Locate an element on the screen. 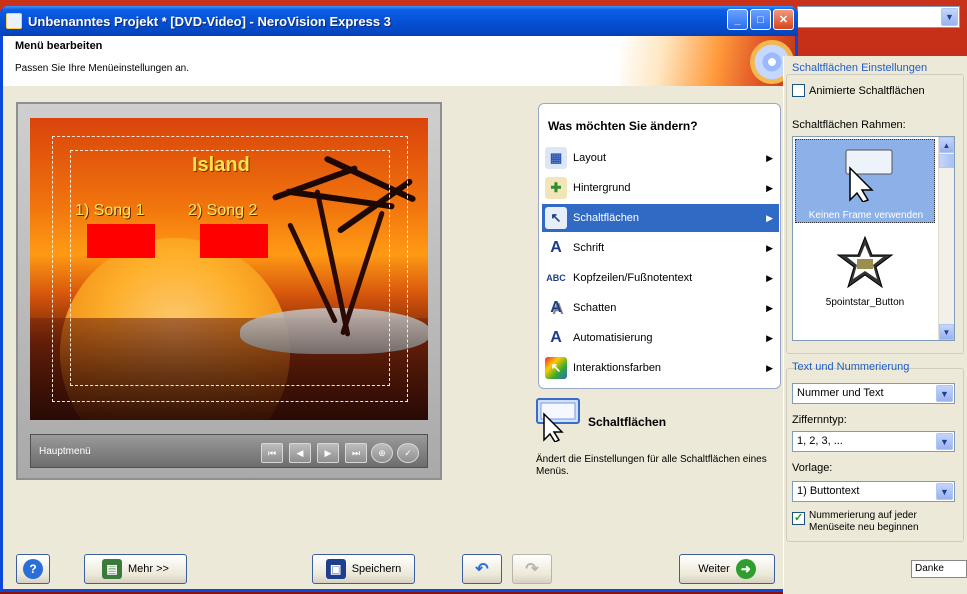  last-page-icon: ⏭ is located at coordinates (356, 453).